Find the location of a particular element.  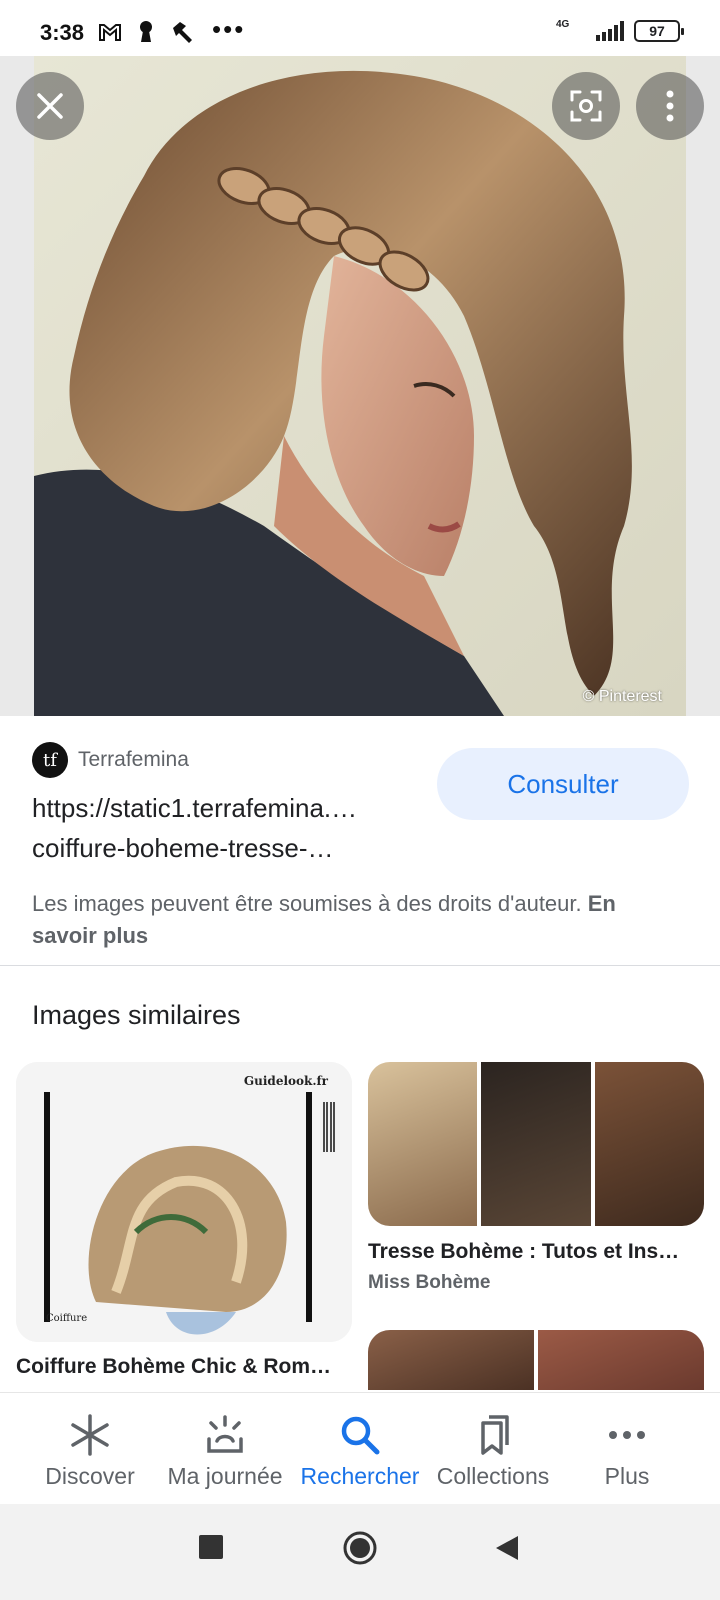

nav-collections: Collections is located at coordinates (493, 1449).